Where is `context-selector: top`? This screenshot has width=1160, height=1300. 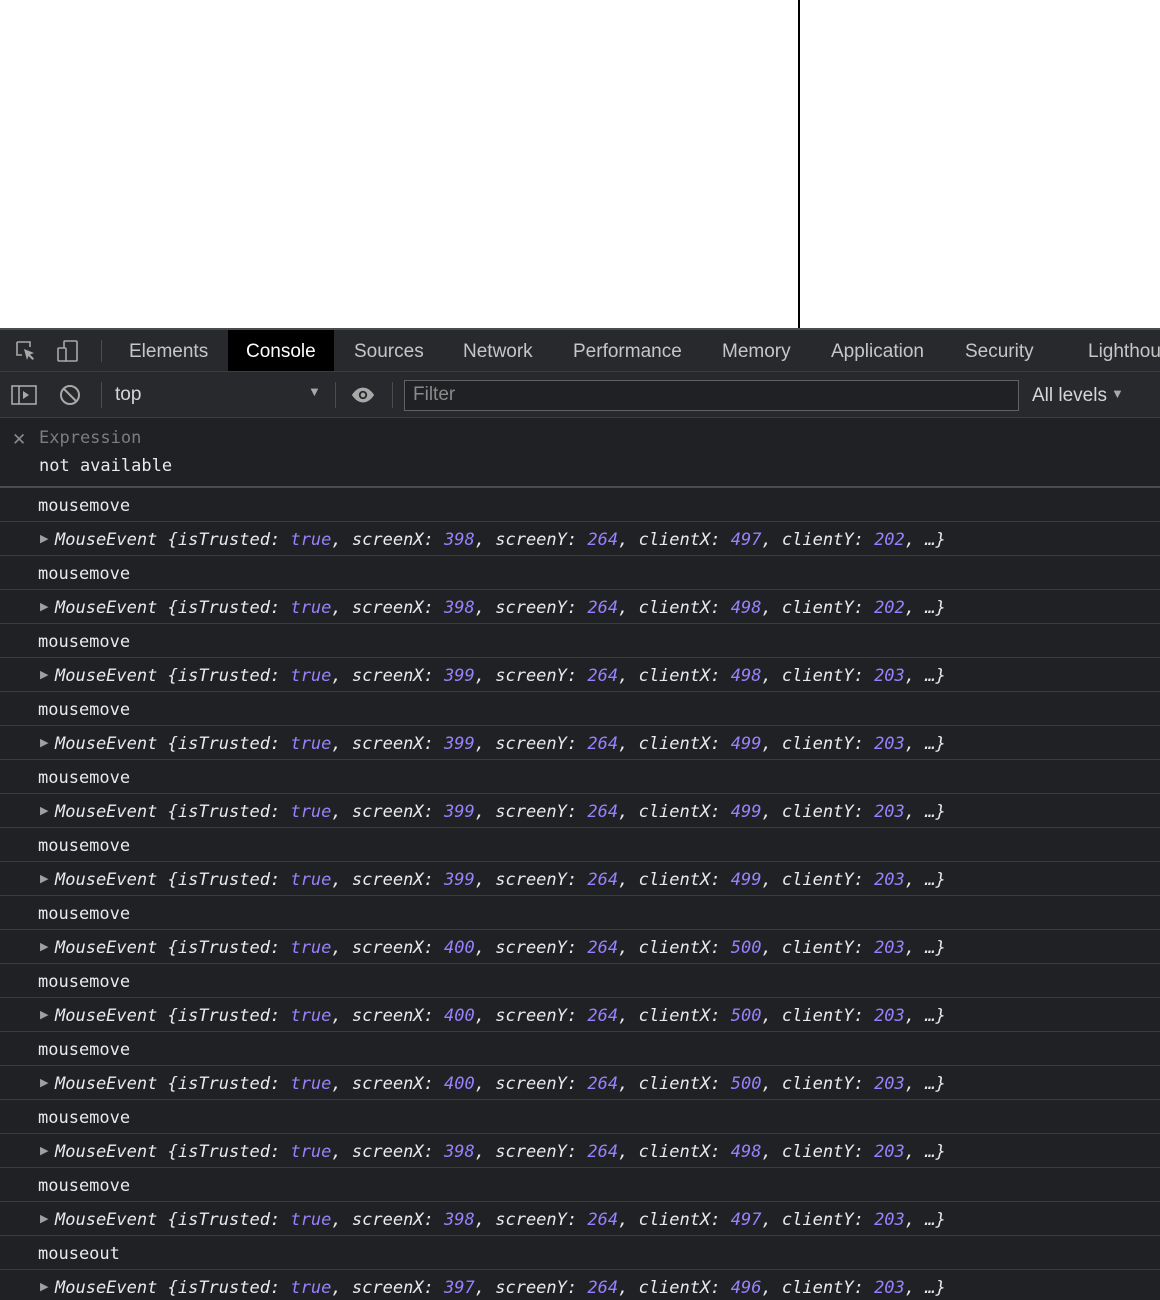
context-selector: top is located at coordinates (128, 395).